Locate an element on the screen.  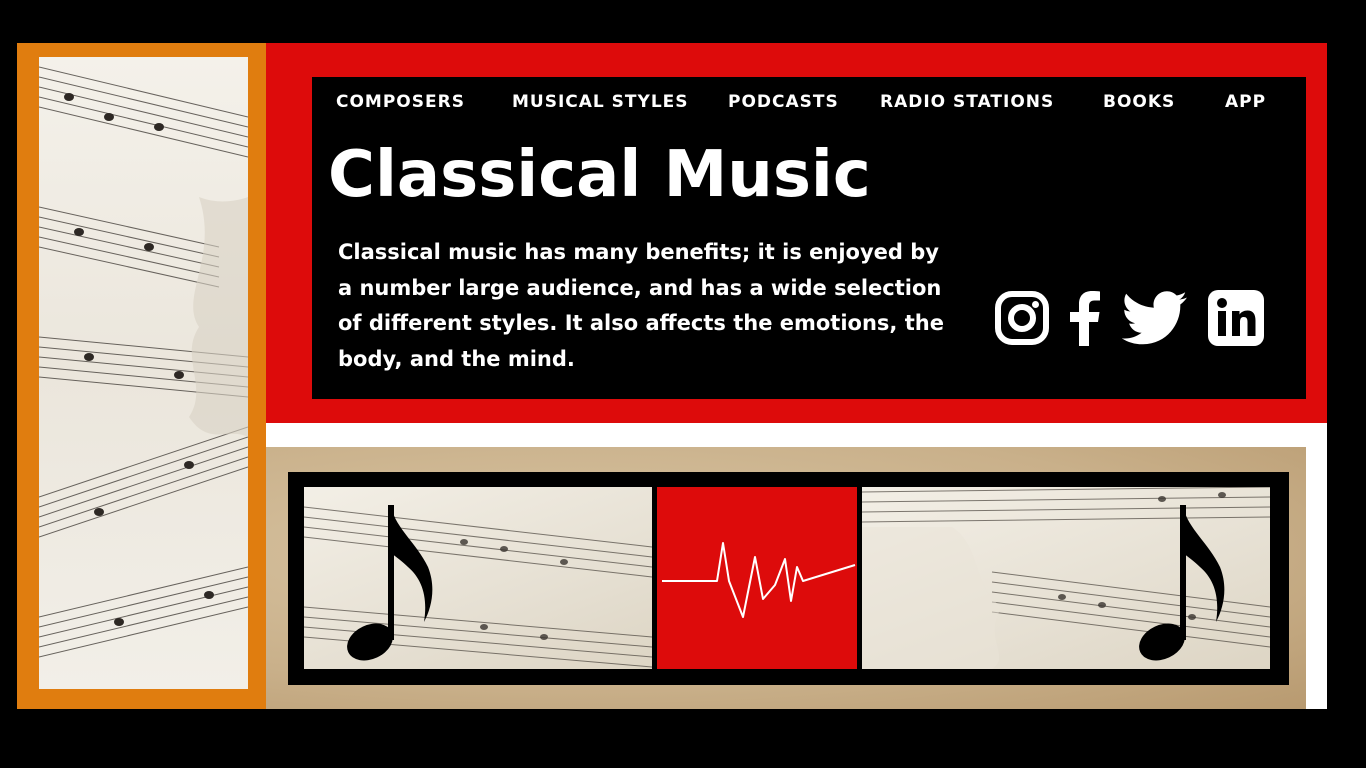
instagram-icon is located at coordinates (1022, 318).